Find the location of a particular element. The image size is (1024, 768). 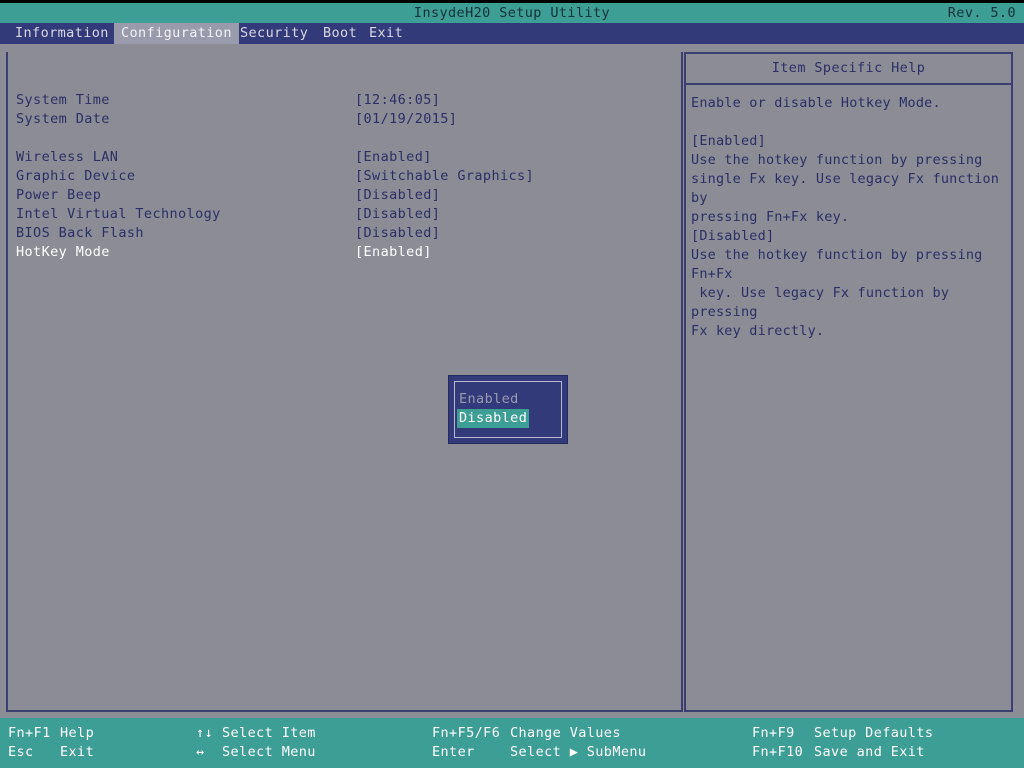

footer-hint-exit: Esc Exit is located at coordinates (51, 752).